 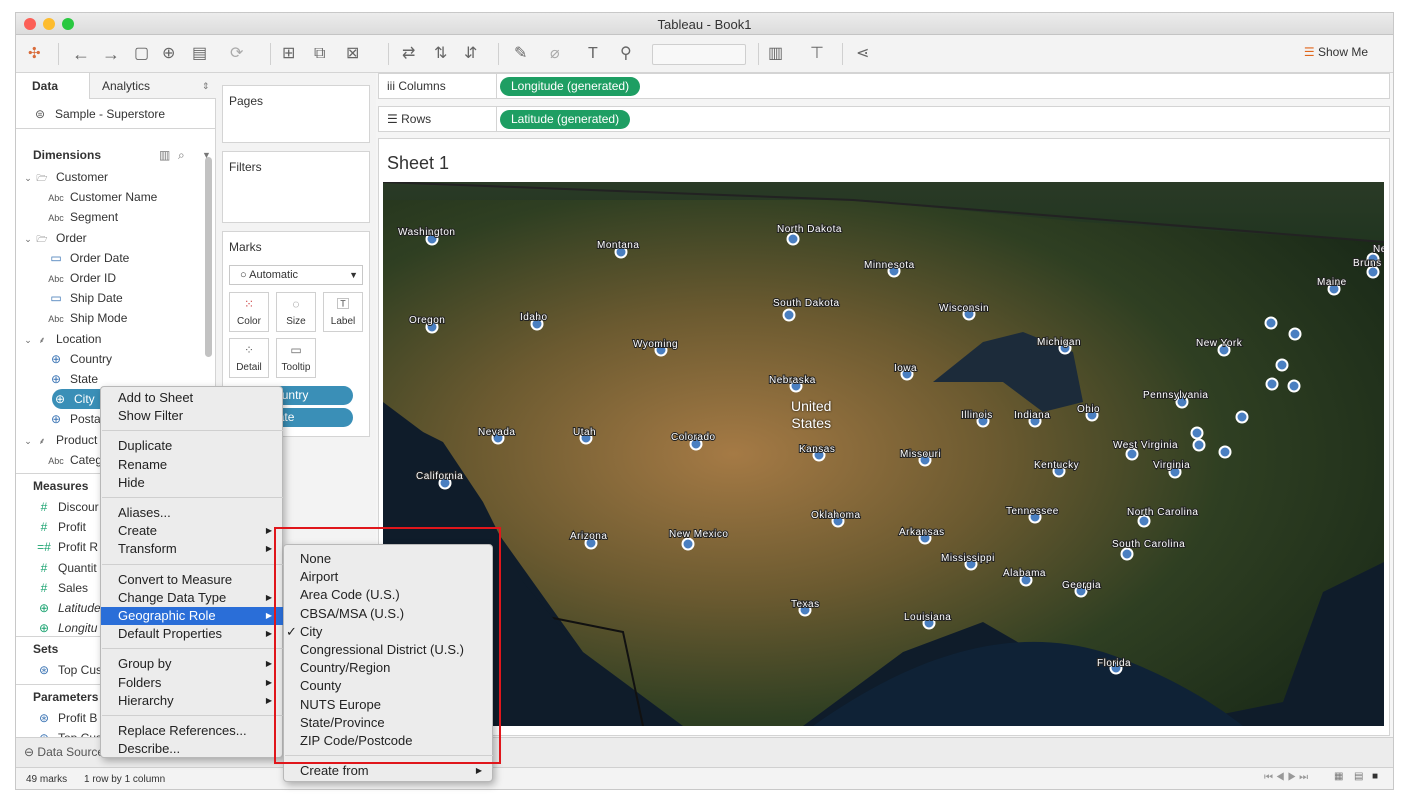 I want to click on context-menu-item: Show Filter, so click(x=192, y=416).